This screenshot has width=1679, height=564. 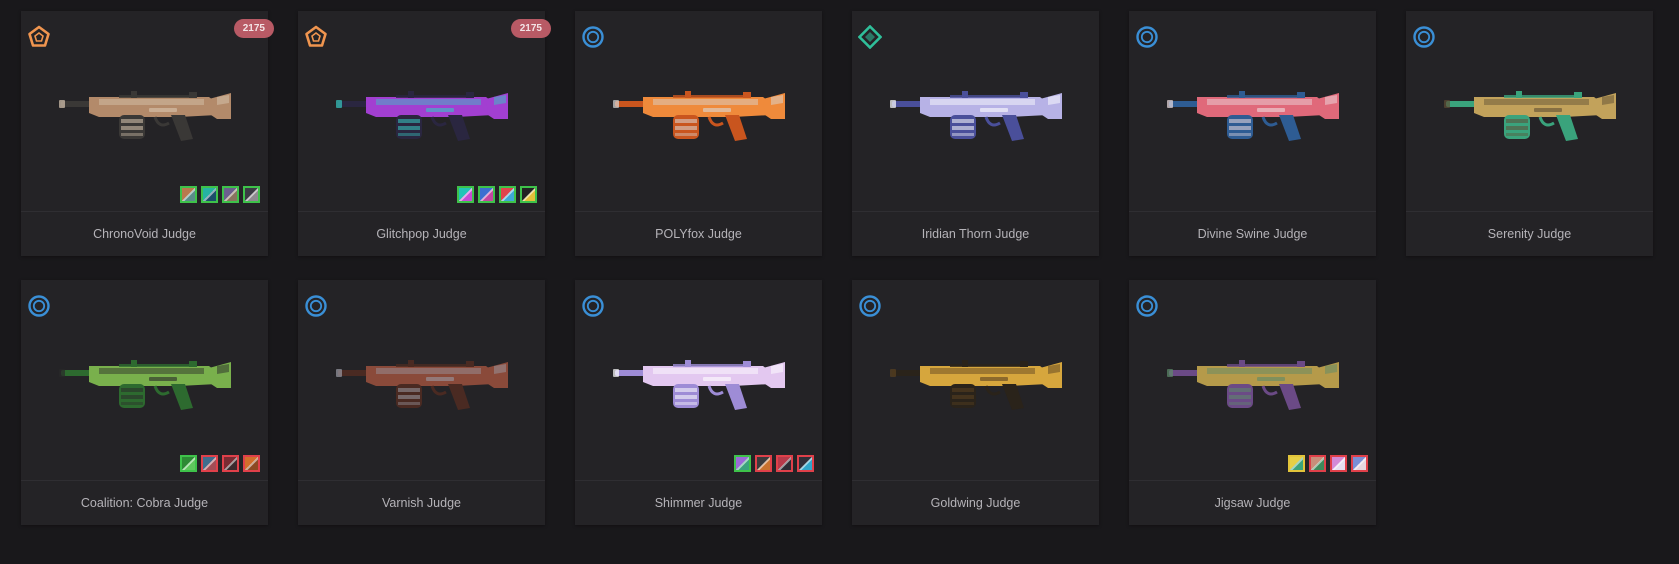 I want to click on skin-name: Coalition: Cobra Judge, so click(x=144, y=503).